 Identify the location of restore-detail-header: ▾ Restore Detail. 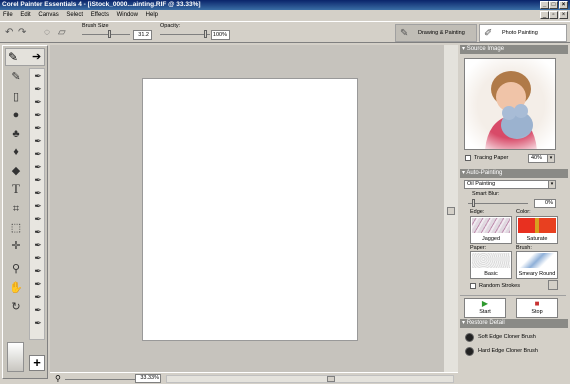
(514, 323).